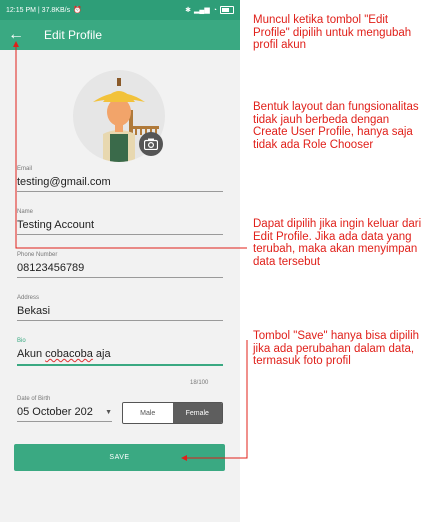 The height and width of the screenshot is (522, 432). I want to click on bluetooth-icon: ✱, so click(188, 10).